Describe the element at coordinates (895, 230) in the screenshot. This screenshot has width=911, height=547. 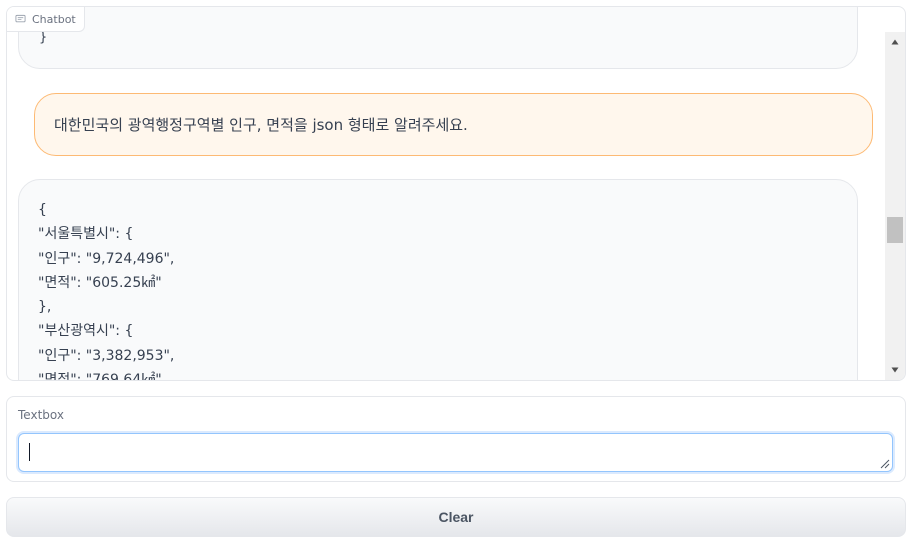
I see `scrollbar-thumb` at that location.